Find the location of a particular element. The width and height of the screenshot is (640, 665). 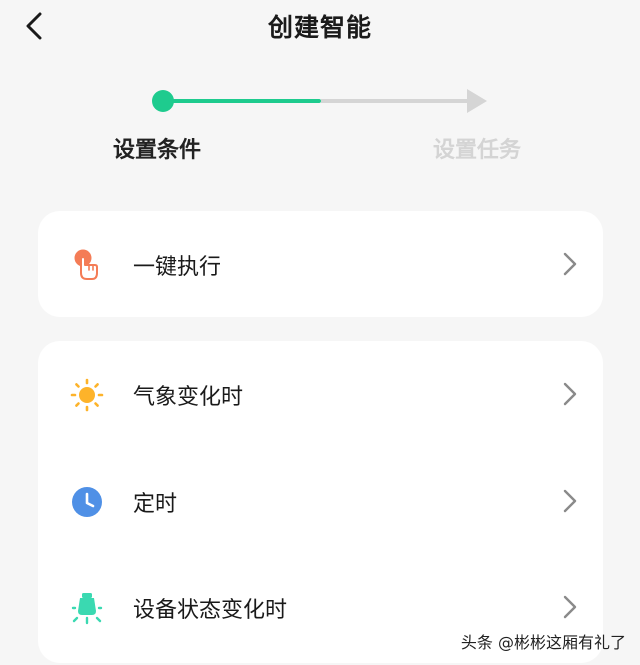

watermark: 头条 @彬彬这厢有礼了 is located at coordinates (543, 642).